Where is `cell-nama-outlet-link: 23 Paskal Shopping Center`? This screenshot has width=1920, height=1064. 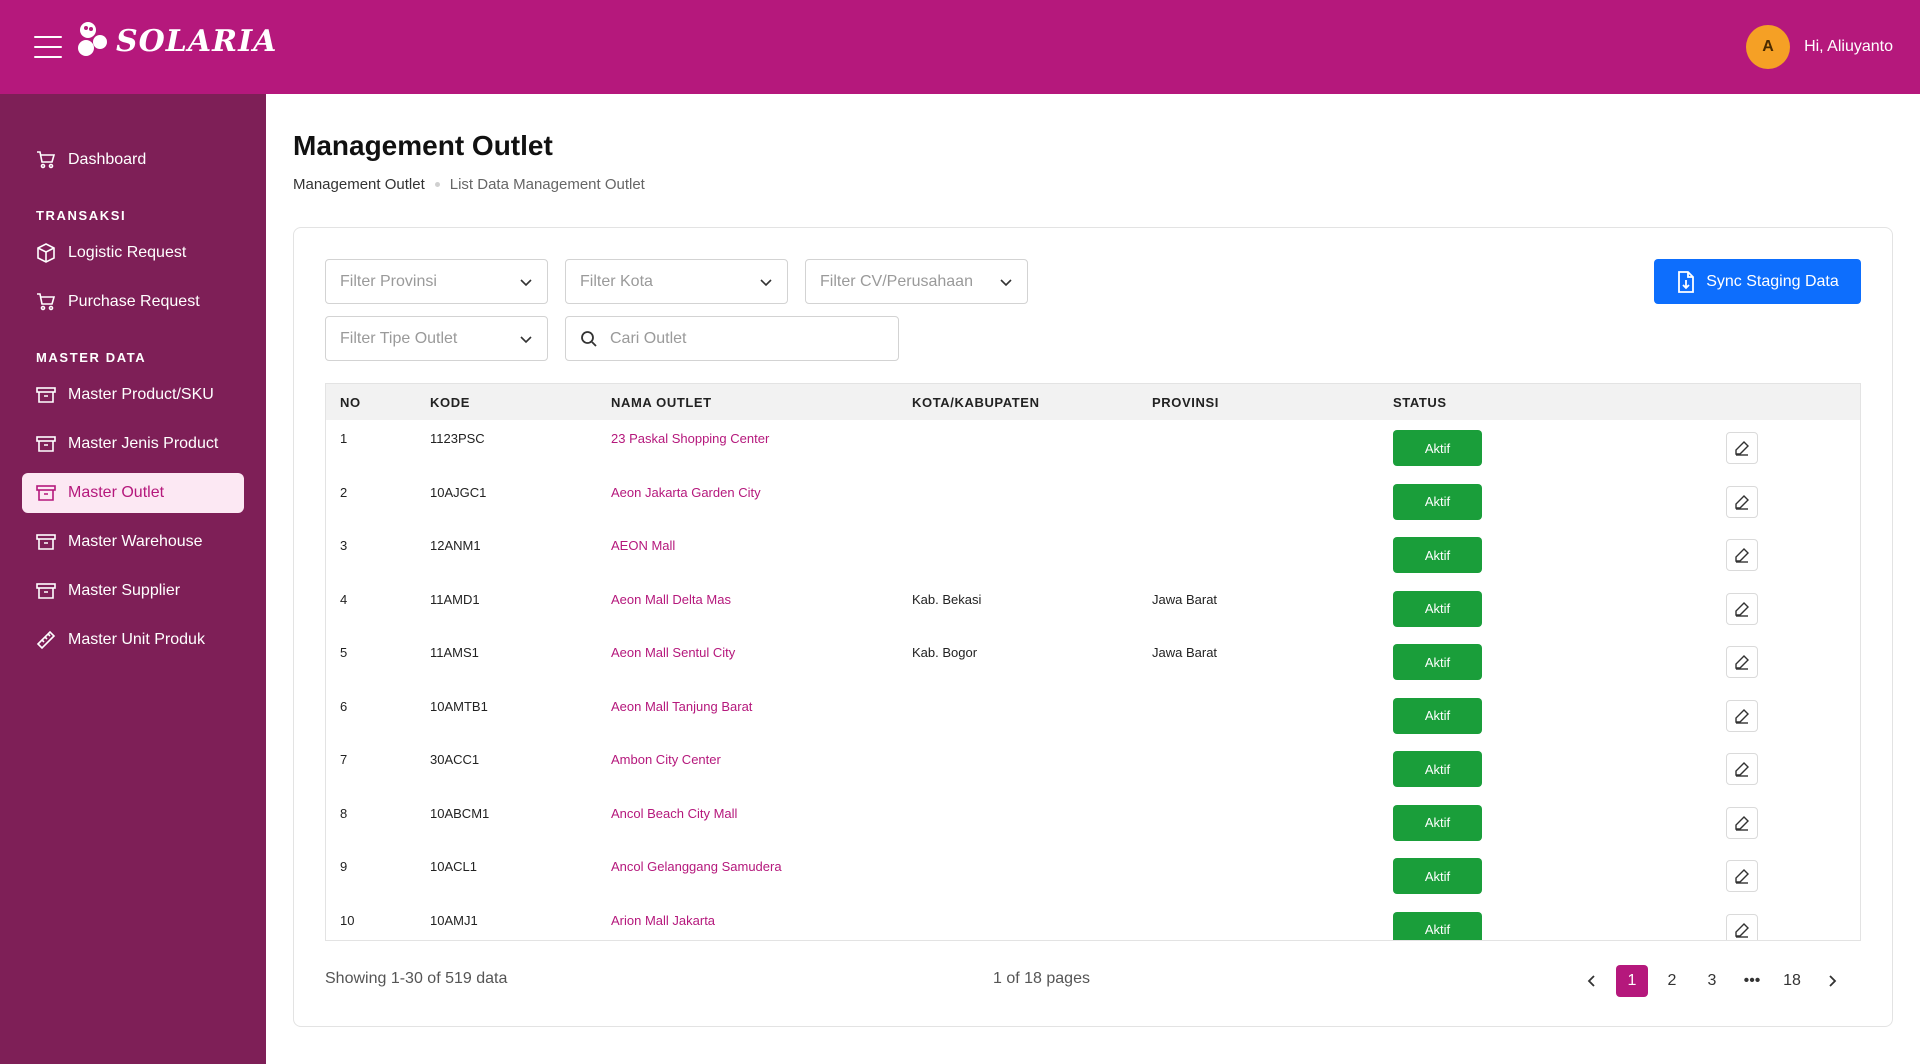
cell-nama-outlet-link: 23 Paskal Shopping Center is located at coordinates (690, 438).